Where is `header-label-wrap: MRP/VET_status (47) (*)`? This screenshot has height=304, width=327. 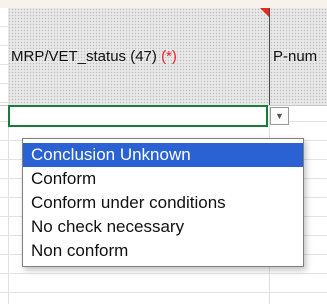 header-label-wrap: MRP/VET_status (47) (*) is located at coordinates (92, 56).